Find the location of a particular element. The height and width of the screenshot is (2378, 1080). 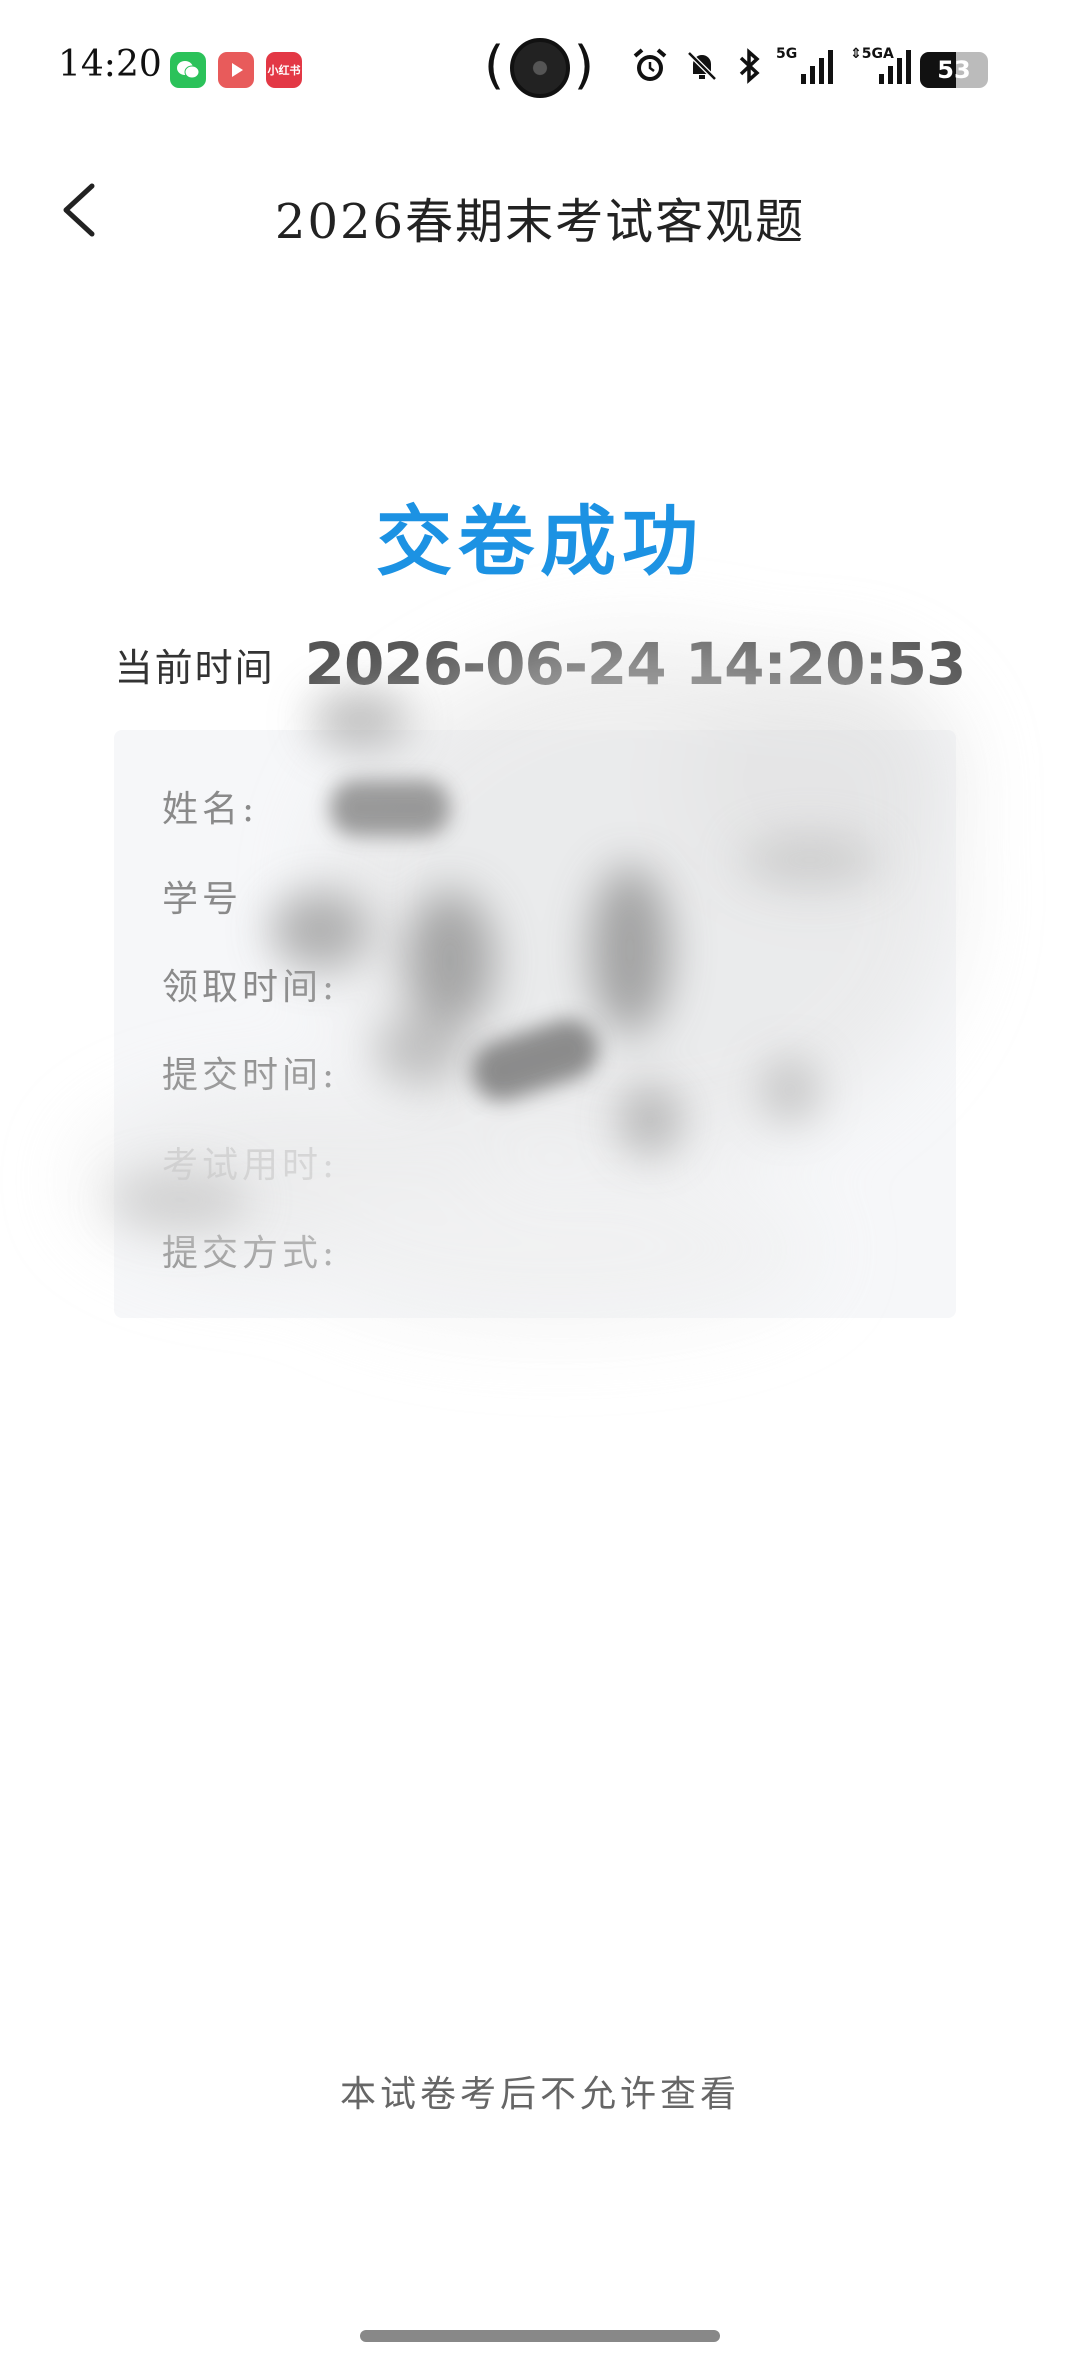

signal-5g-icon: 5G is located at coordinates (807, 66).